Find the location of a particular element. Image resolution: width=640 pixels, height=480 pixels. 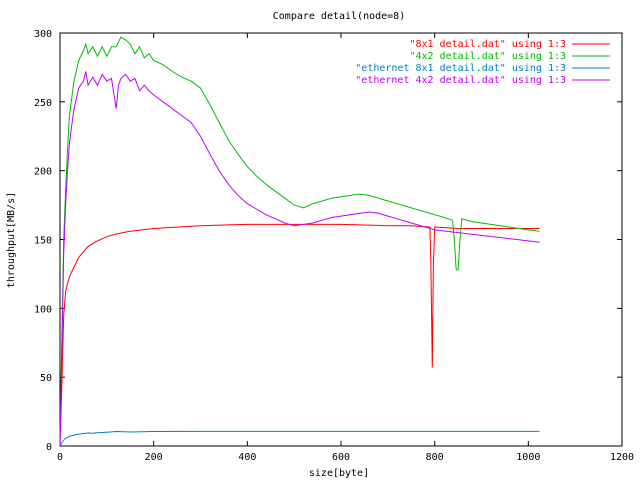

legend-label-4: "ethernet 4x2 detail.dat" using 1:3 is located at coordinates (460, 80).